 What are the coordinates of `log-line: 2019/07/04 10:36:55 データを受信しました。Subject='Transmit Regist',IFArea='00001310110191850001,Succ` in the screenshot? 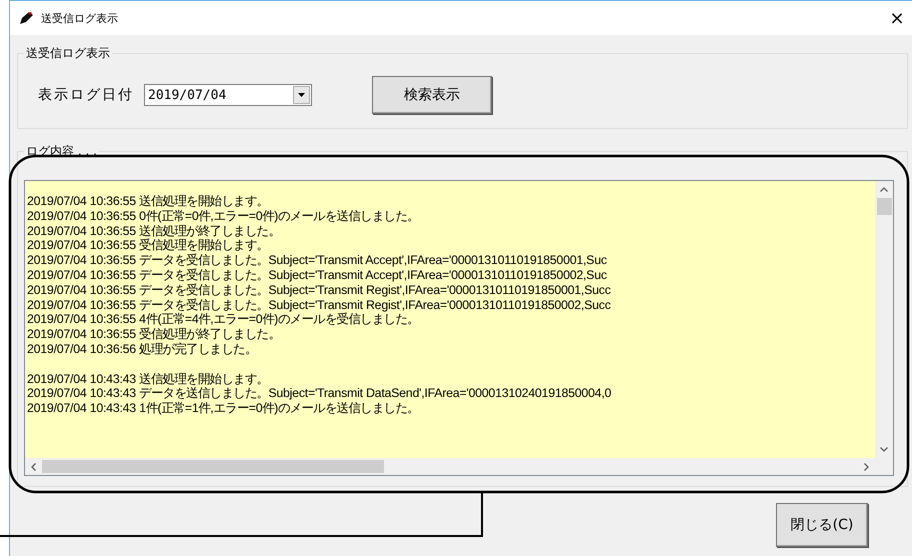 It's located at (319, 290).